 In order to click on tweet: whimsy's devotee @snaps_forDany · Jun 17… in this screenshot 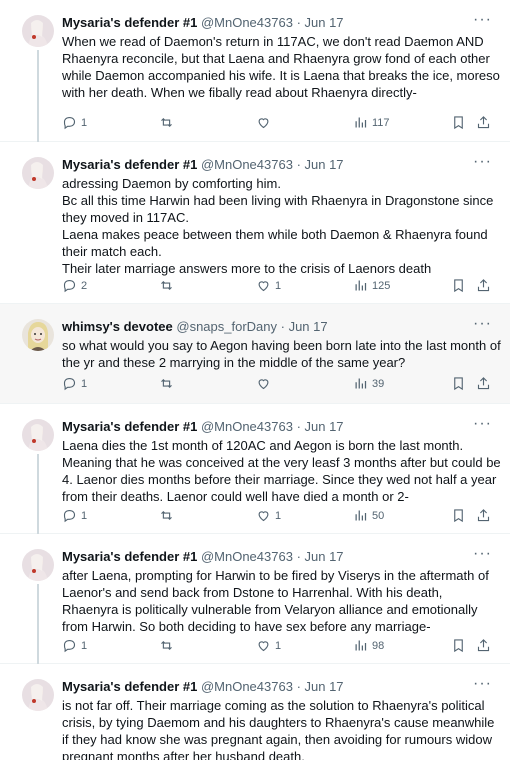, I will do `click(255, 354)`.